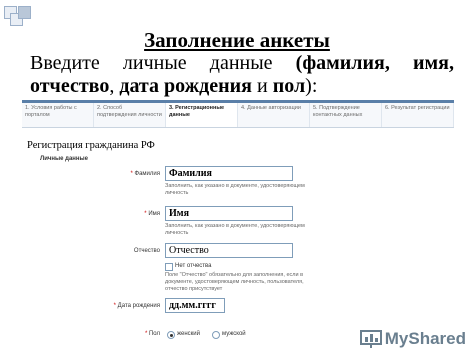 Image resolution: width=474 pixels, height=358 pixels. I want to click on myshared-logo: MyShared, so click(412, 339).